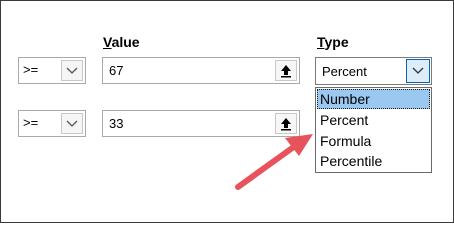  What do you see at coordinates (52, 123) in the screenshot?
I see `operator-select-row2: >=` at bounding box center [52, 123].